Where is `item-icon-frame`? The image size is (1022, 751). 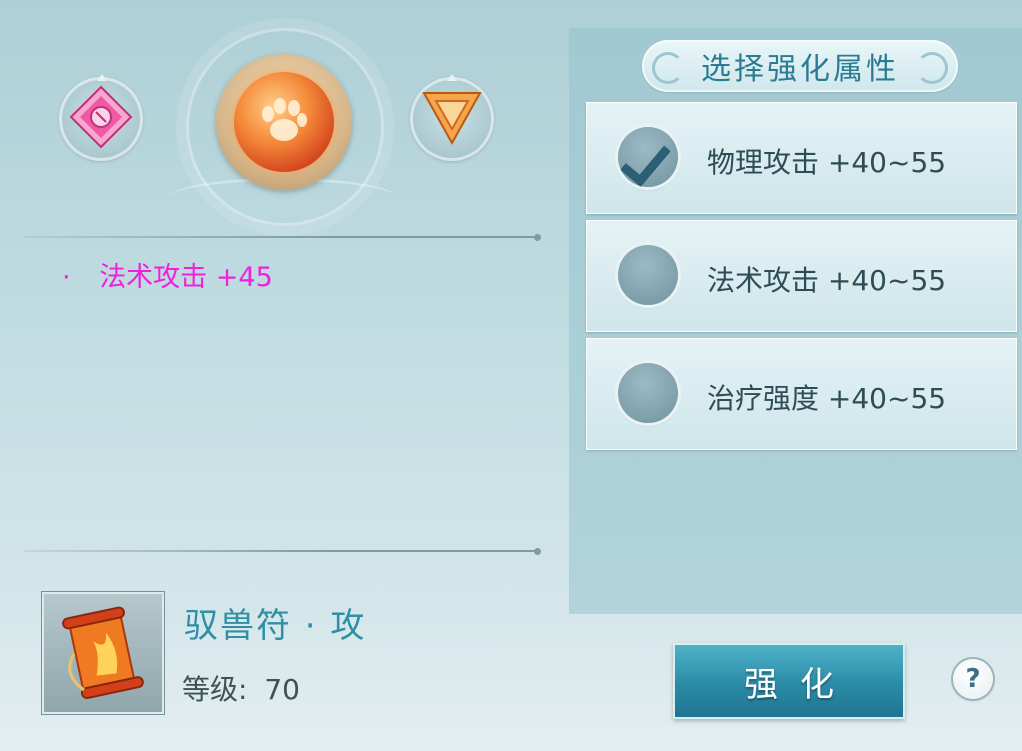 item-icon-frame is located at coordinates (103, 653).